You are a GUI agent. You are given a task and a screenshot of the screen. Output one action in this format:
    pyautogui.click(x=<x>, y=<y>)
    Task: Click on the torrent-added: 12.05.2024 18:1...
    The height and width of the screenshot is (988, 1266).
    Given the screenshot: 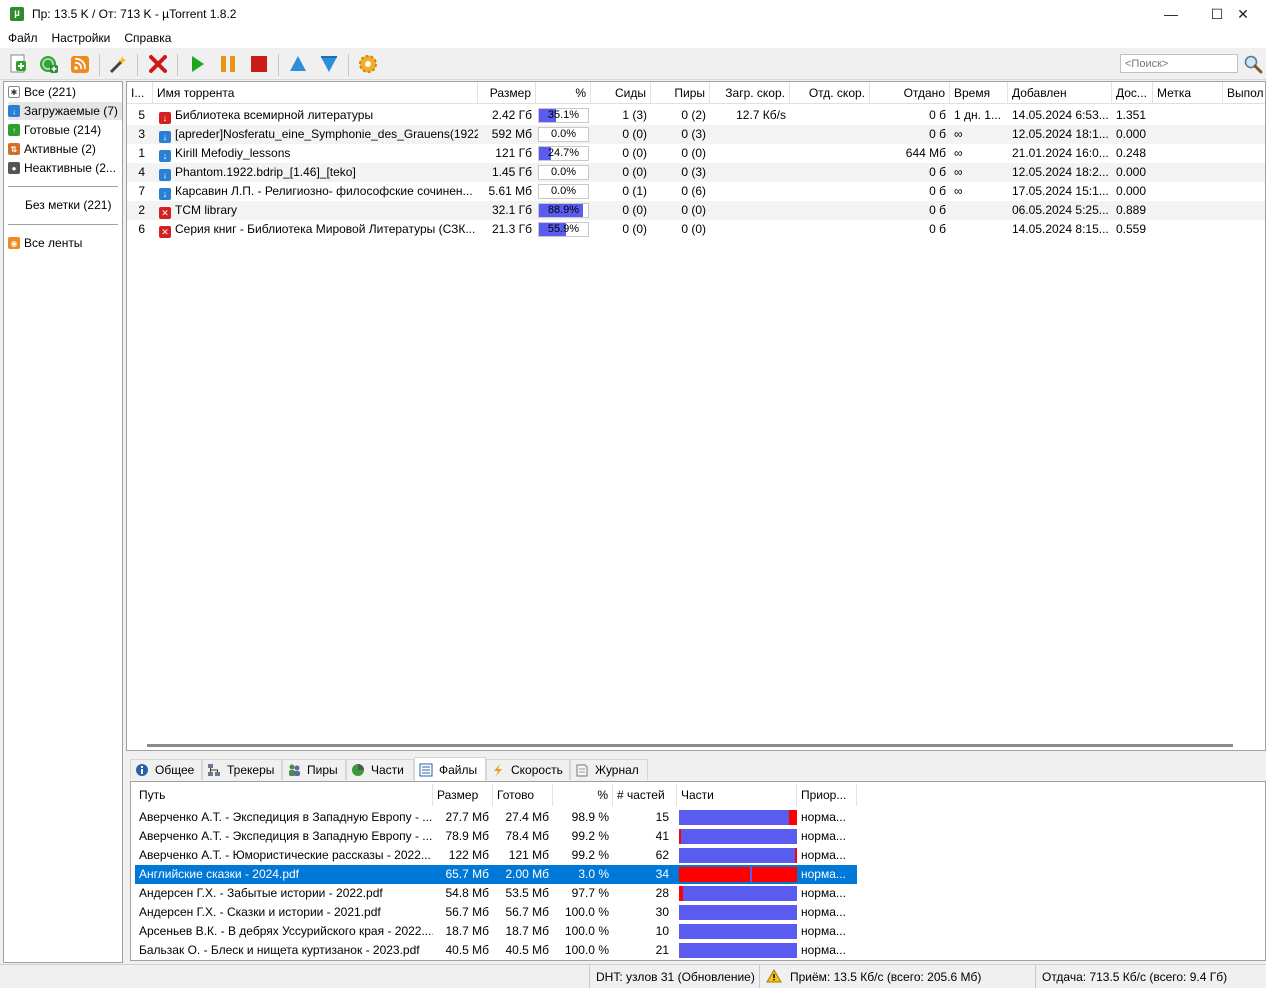 What is the action you would take?
    pyautogui.click(x=1060, y=134)
    